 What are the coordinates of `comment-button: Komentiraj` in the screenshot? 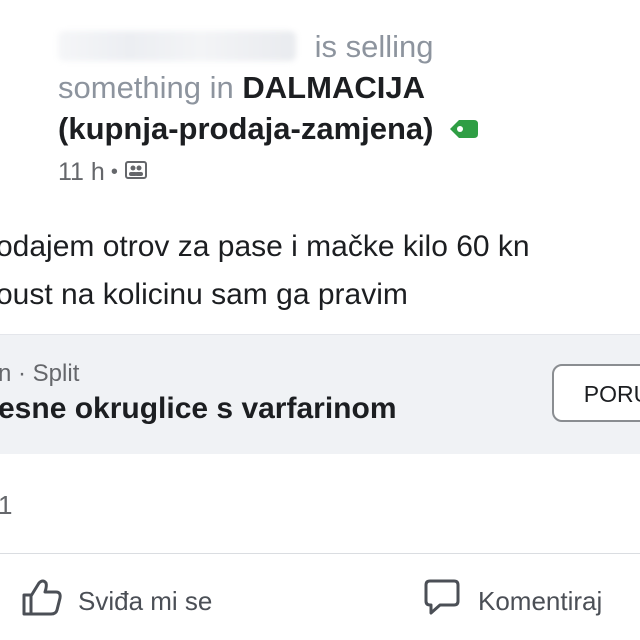 It's located at (511, 601).